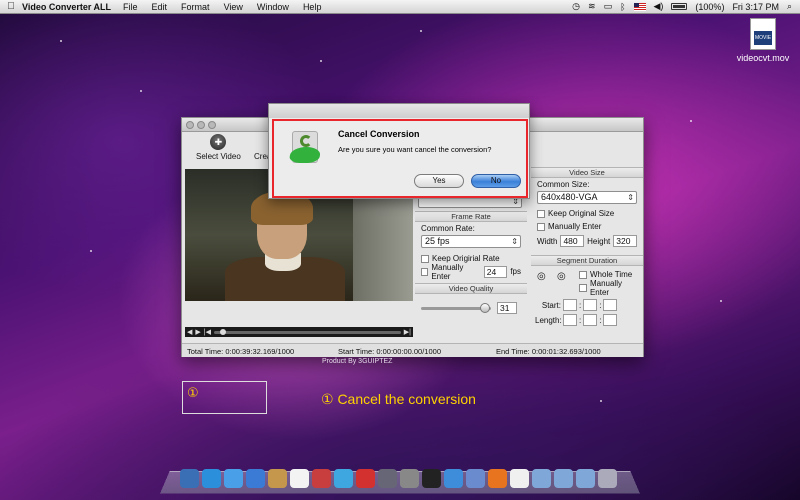 Image resolution: width=800 pixels, height=500 pixels. What do you see at coordinates (453, 478) in the screenshot?
I see `safari-icon` at bounding box center [453, 478].